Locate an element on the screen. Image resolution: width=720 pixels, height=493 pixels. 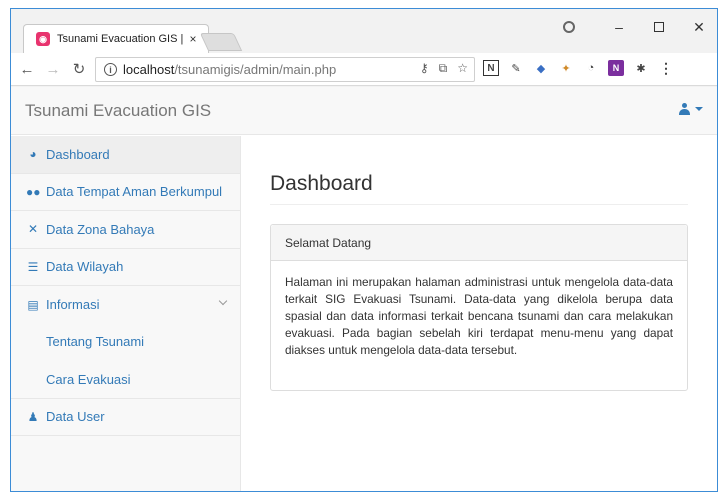
user-dropdown-toggle is located at coordinates (691, 109).